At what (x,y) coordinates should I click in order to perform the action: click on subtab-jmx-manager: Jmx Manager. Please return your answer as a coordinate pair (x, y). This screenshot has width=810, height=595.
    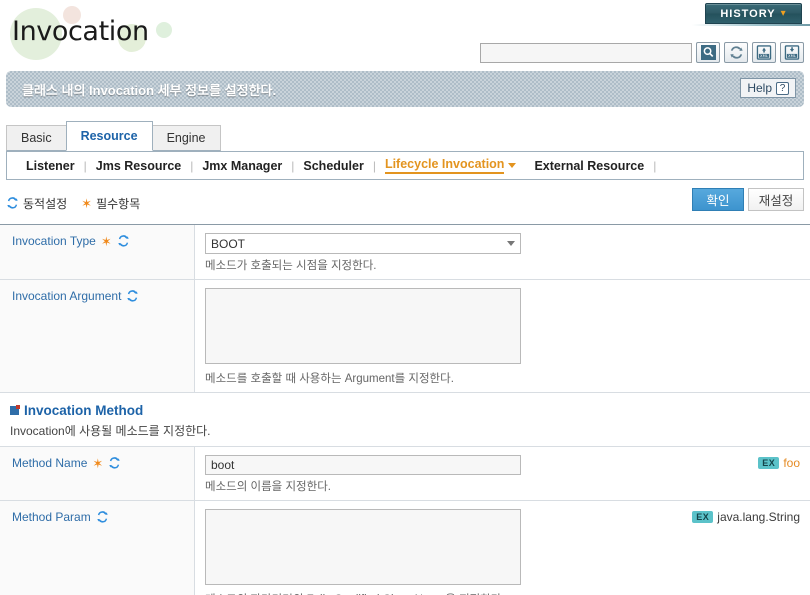
    Looking at the image, I should click on (242, 166).